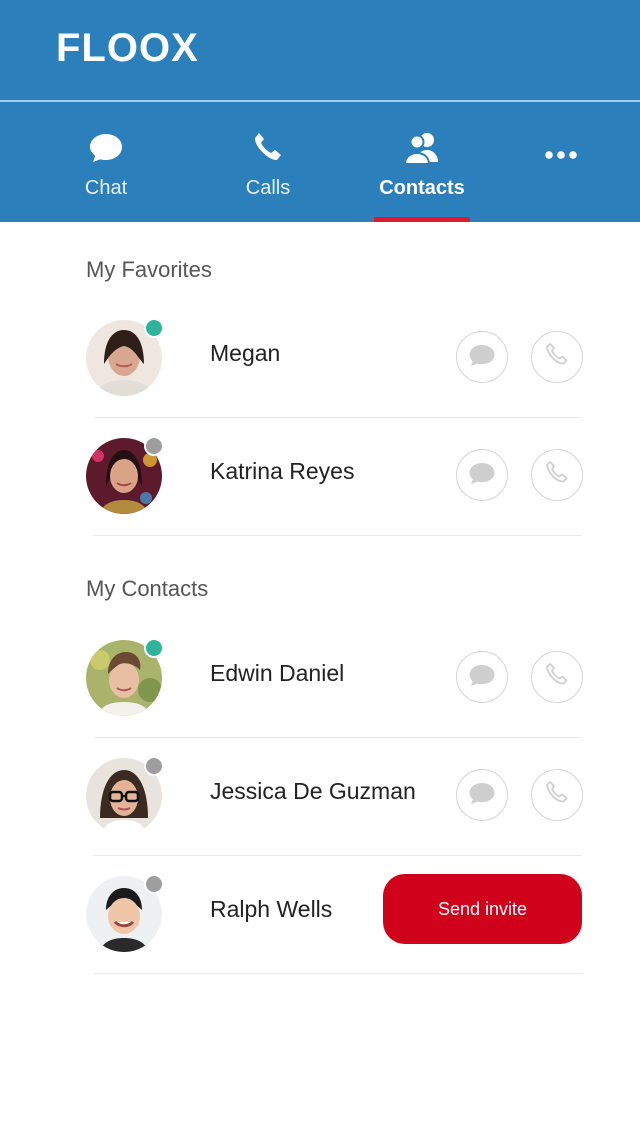 This screenshot has height=1136, width=640. I want to click on contact-name: Jessica De Guzman, so click(313, 791).